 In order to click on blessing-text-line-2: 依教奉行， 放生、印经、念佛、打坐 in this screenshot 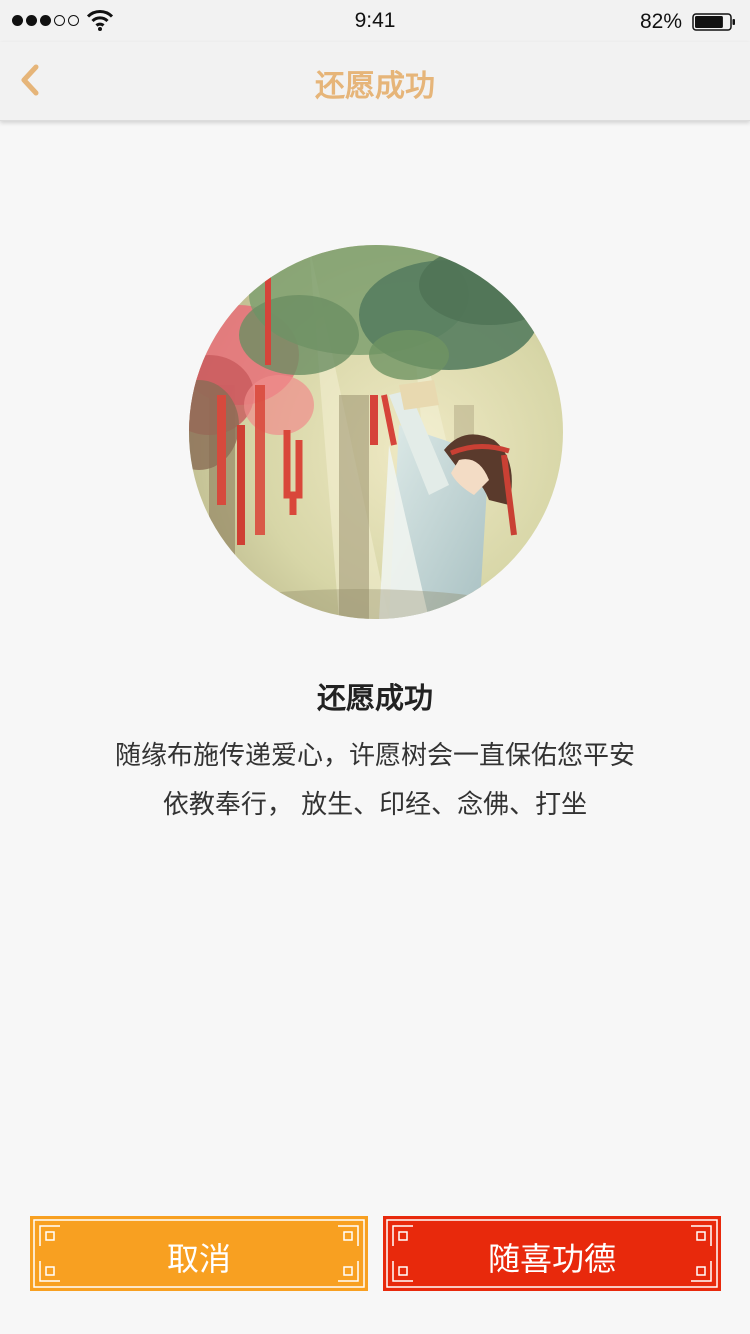, I will do `click(375, 805)`.